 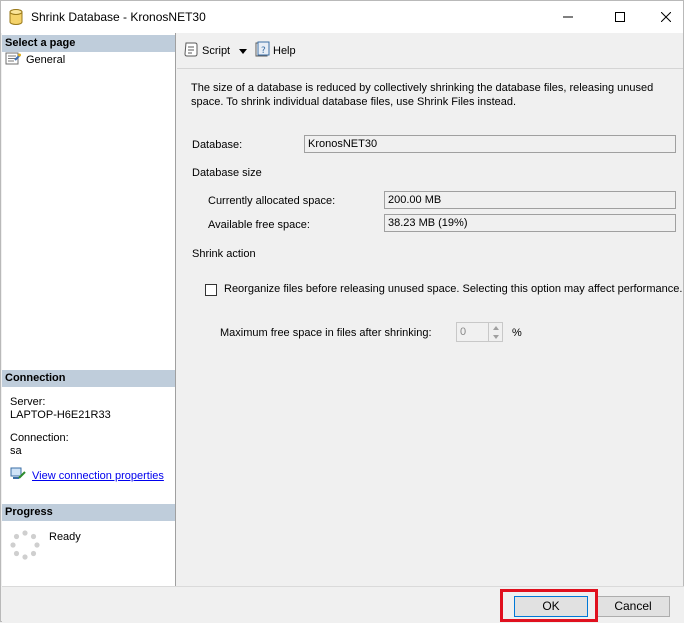 What do you see at coordinates (25, 546) in the screenshot?
I see `progress-spinner-icon` at bounding box center [25, 546].